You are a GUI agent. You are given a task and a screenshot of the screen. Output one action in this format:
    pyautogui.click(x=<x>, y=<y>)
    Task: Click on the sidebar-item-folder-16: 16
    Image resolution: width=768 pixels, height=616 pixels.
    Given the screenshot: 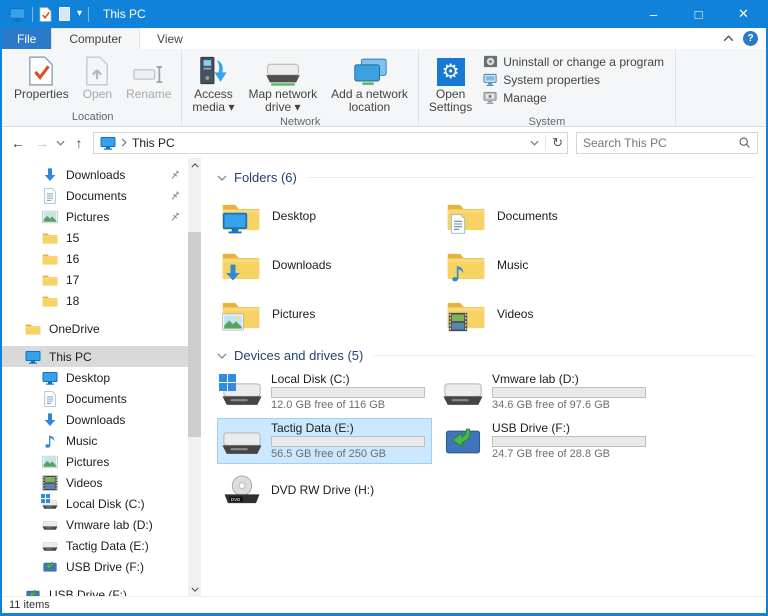 What is the action you would take?
    pyautogui.click(x=95, y=258)
    